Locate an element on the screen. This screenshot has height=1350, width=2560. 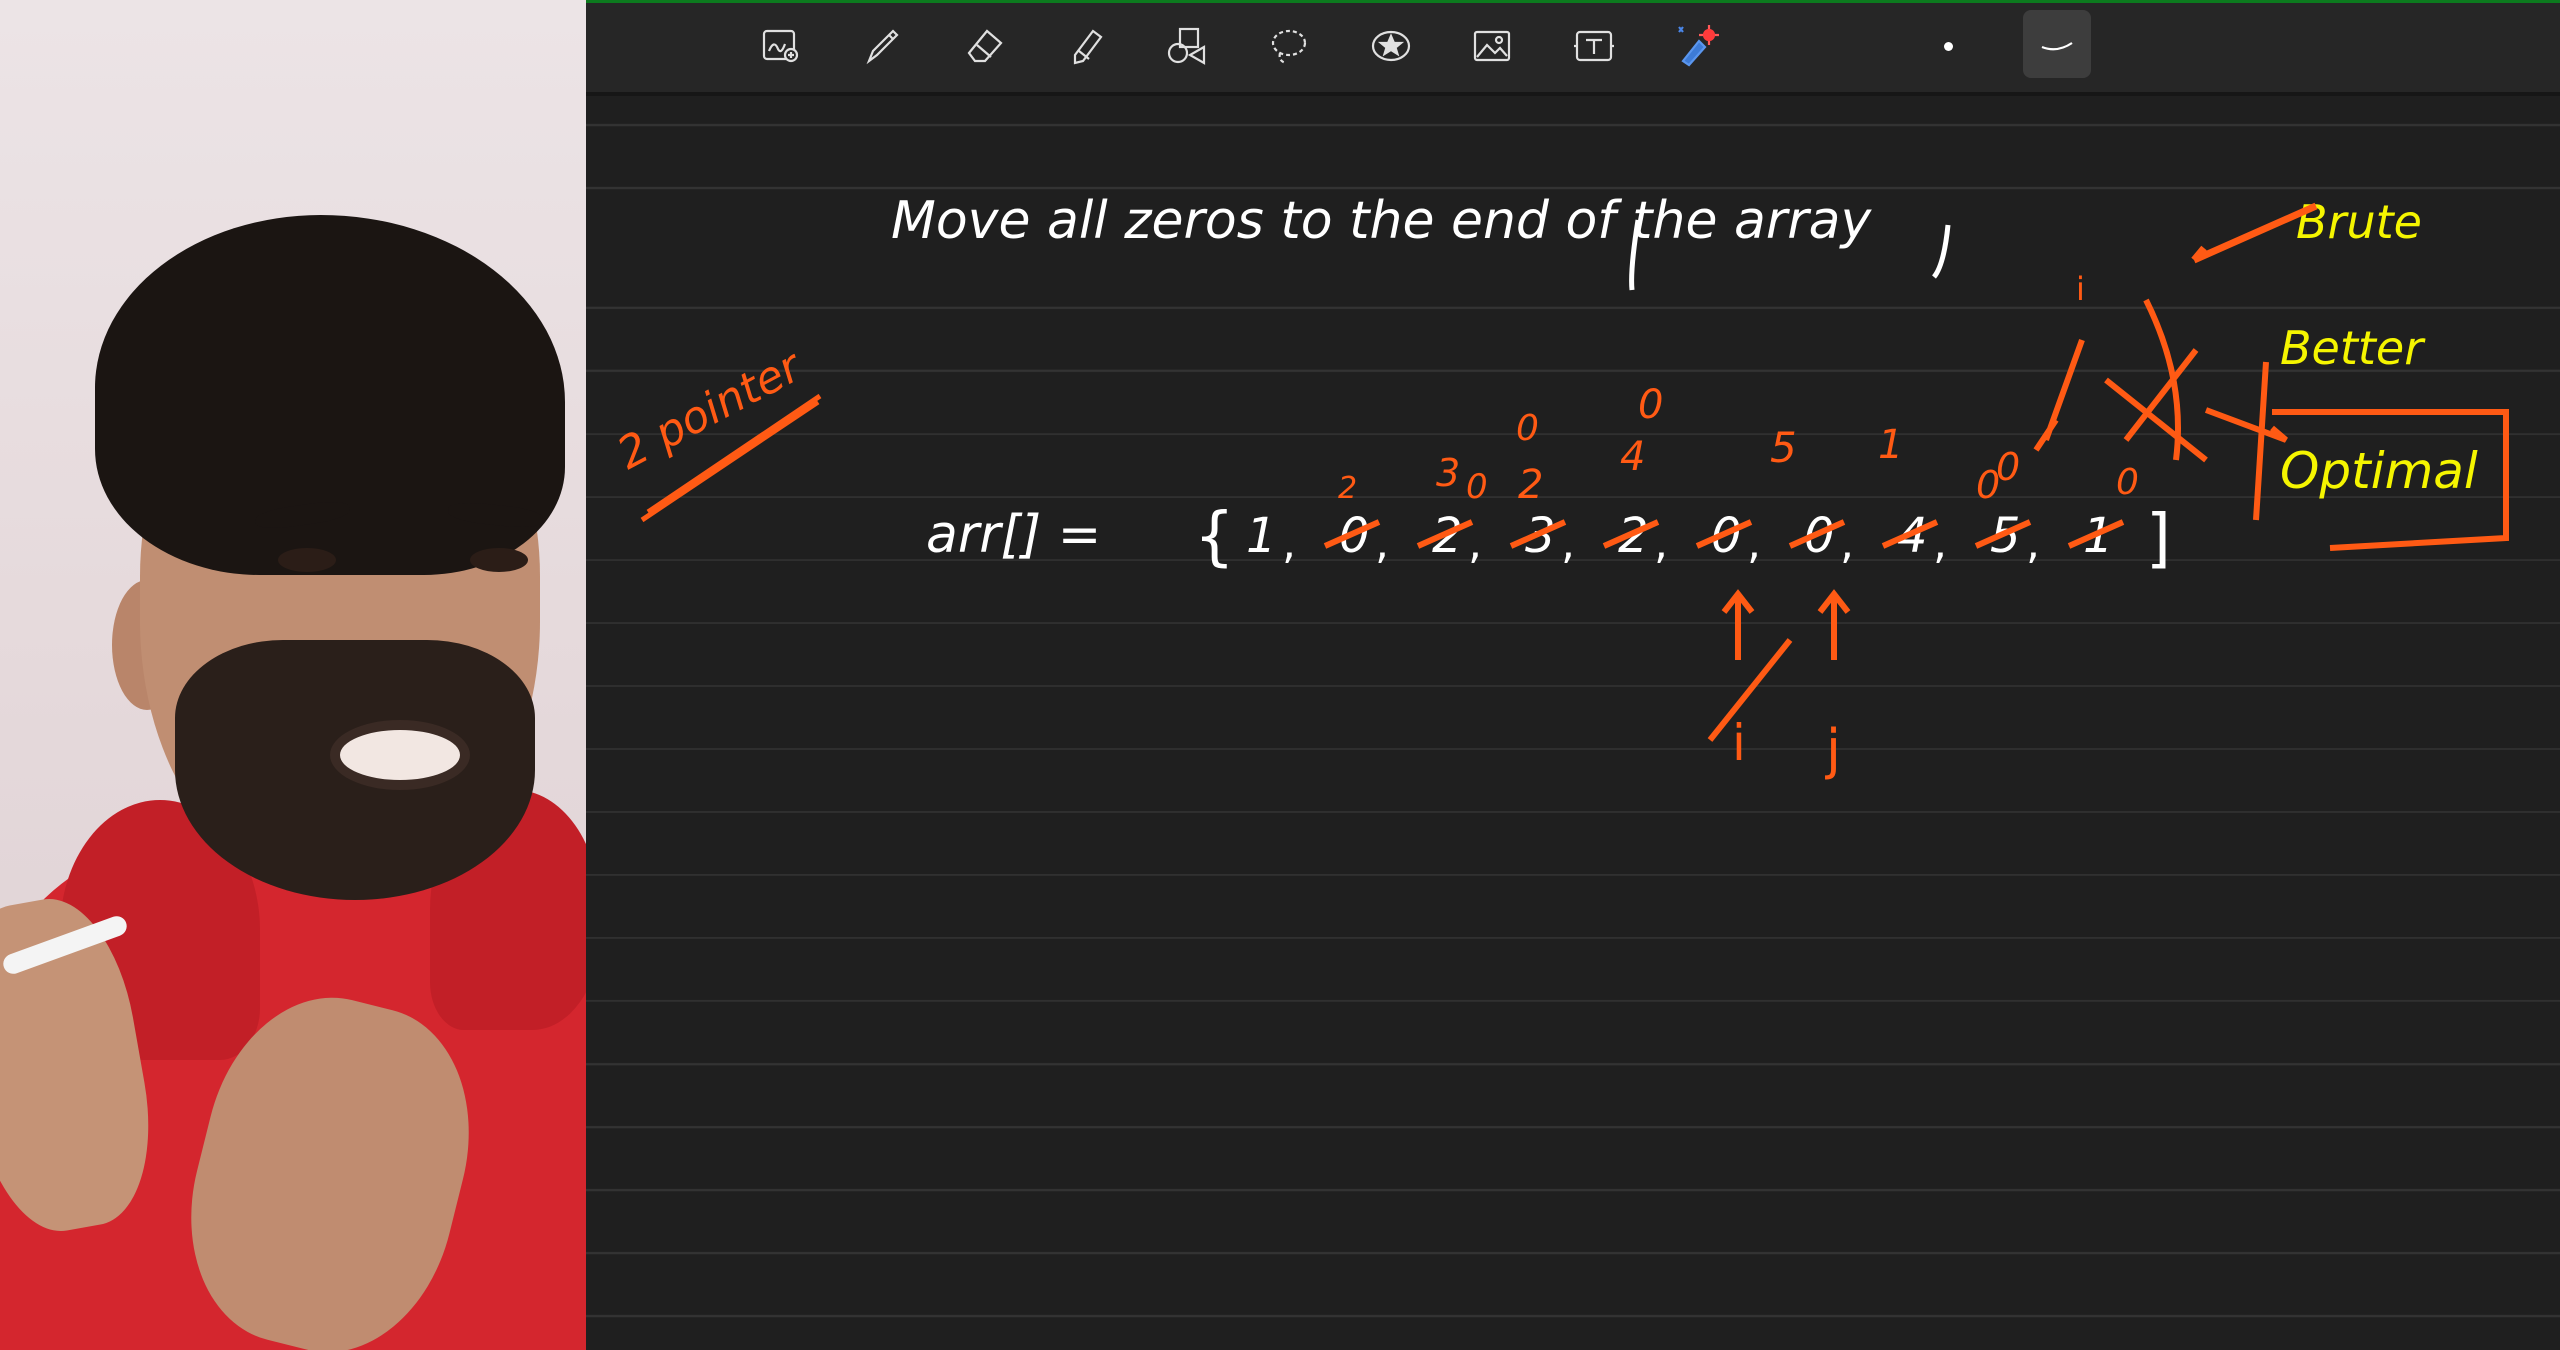
overwrite-value: 5 is located at coordinates (1783, 447).